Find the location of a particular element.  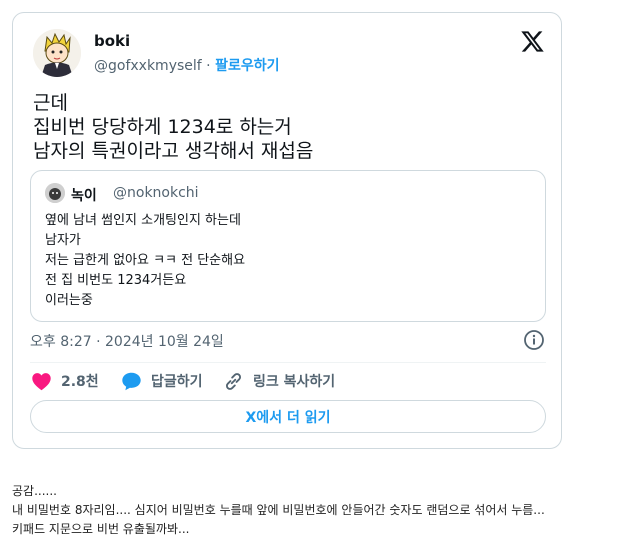

quote-author-name: 녹이 is located at coordinates (84, 196).